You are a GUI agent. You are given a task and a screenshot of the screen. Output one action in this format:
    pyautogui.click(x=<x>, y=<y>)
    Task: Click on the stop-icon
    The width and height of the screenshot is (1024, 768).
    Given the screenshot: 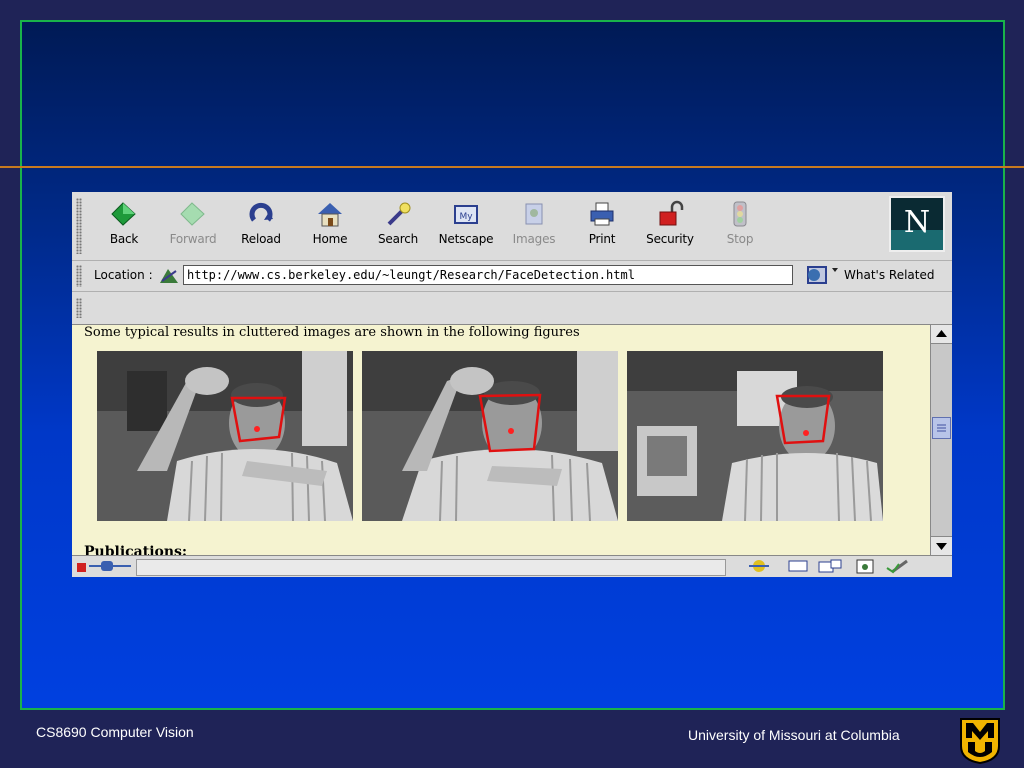 What is the action you would take?
    pyautogui.click(x=740, y=214)
    